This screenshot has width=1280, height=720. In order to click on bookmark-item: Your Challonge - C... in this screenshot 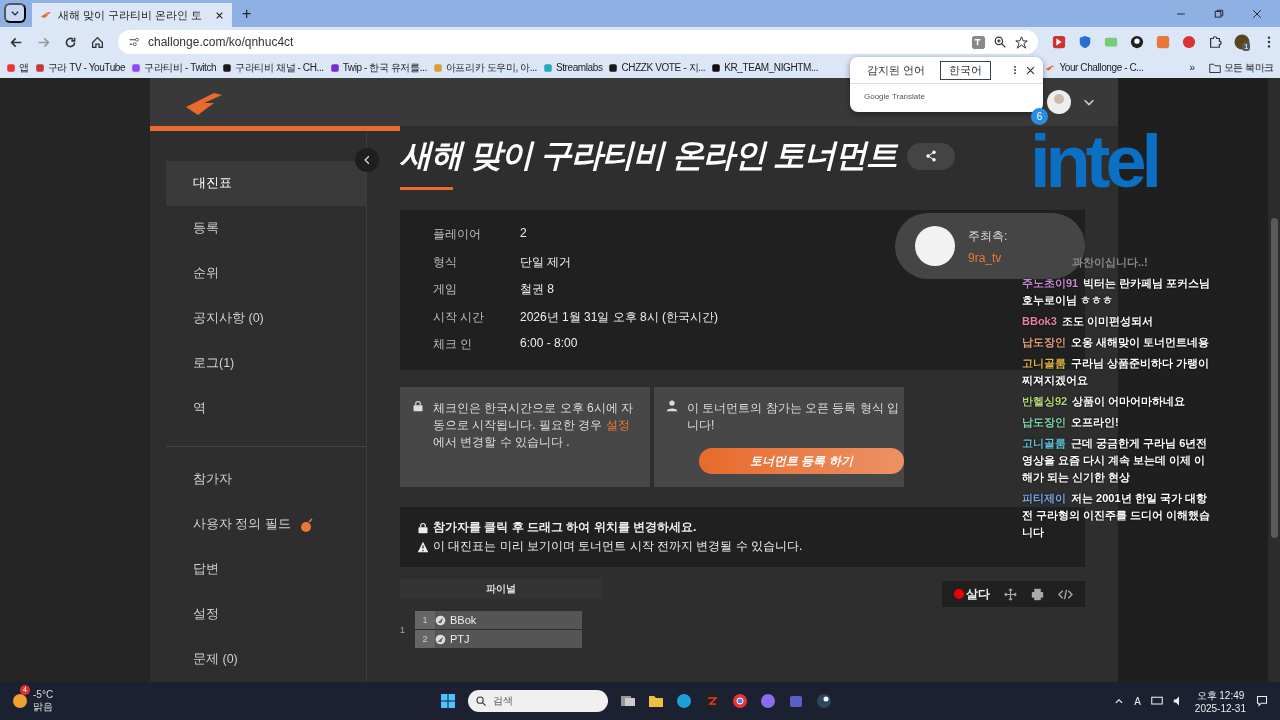, I will do `click(1094, 67)`.